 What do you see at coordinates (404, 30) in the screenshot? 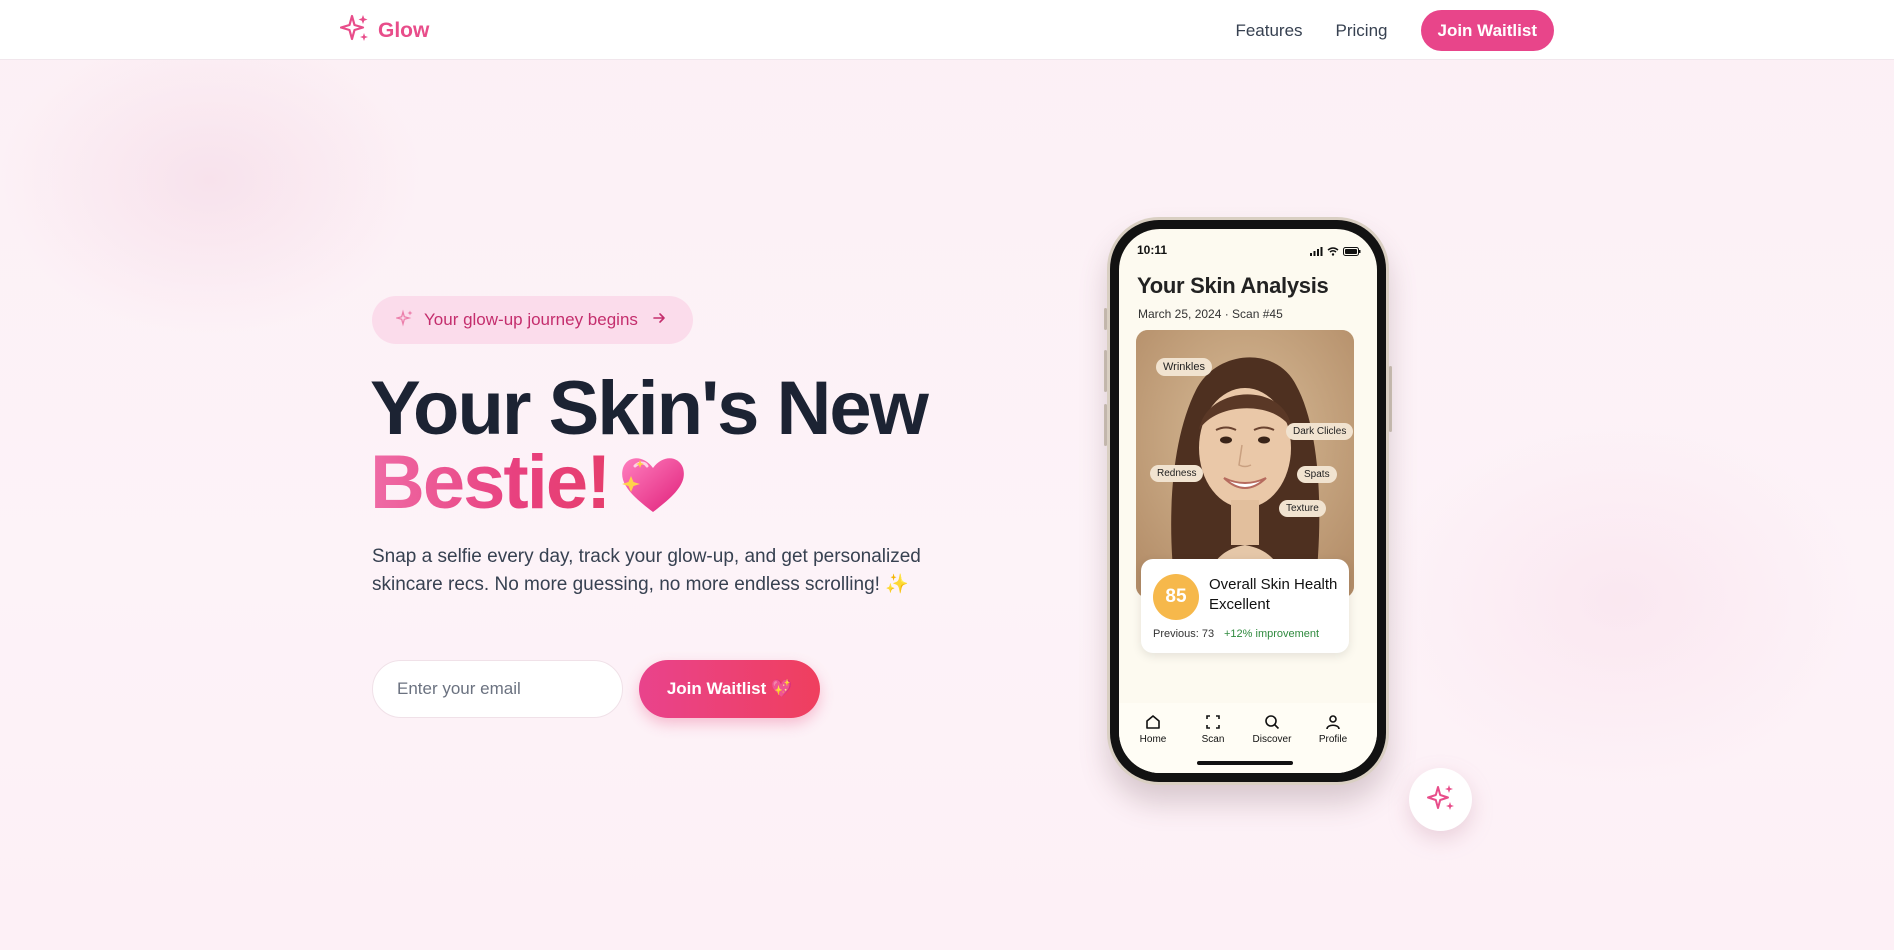
I see `brand-name: Glow` at bounding box center [404, 30].